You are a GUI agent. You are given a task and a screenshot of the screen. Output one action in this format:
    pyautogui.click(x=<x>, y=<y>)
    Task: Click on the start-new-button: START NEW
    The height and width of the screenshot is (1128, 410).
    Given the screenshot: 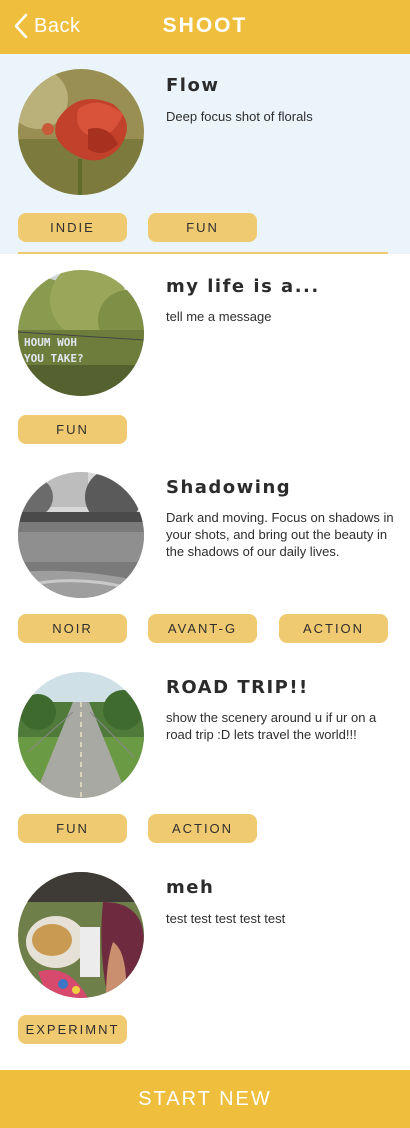 What is the action you would take?
    pyautogui.click(x=205, y=1099)
    